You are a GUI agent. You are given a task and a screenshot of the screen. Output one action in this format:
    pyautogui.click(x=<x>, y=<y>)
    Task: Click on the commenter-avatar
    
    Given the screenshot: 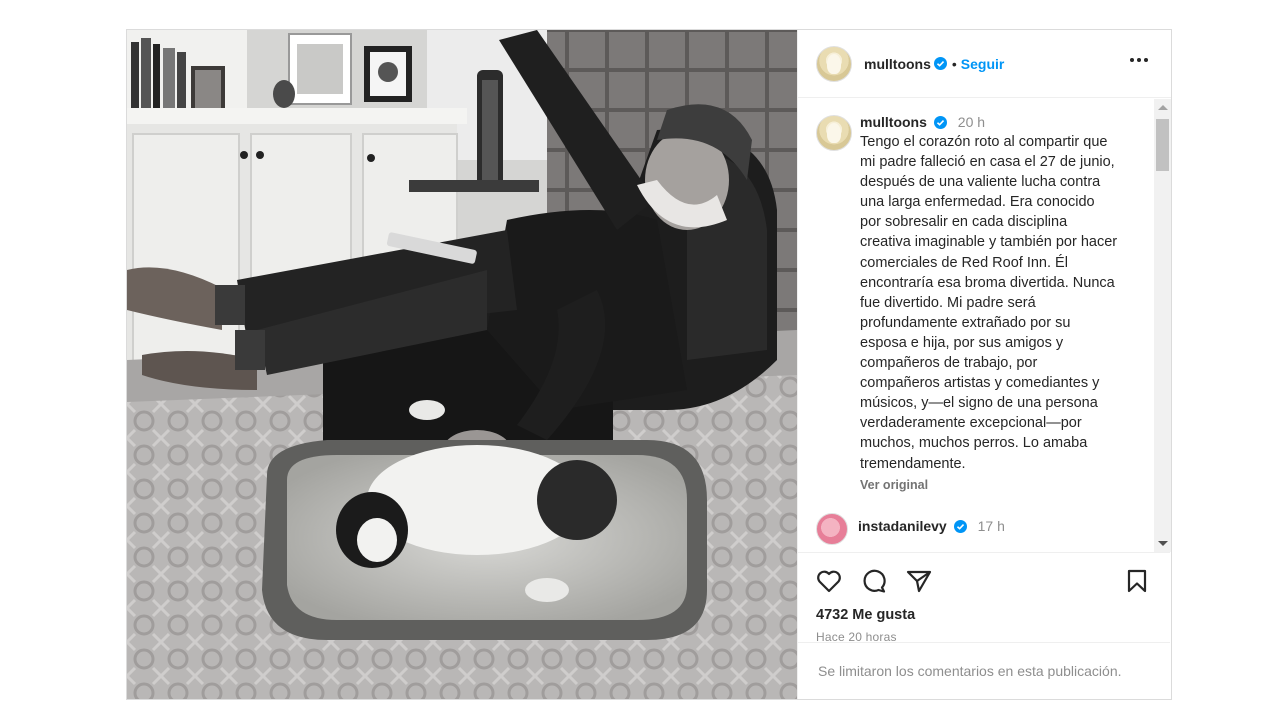 What is the action you would take?
    pyautogui.click(x=832, y=529)
    